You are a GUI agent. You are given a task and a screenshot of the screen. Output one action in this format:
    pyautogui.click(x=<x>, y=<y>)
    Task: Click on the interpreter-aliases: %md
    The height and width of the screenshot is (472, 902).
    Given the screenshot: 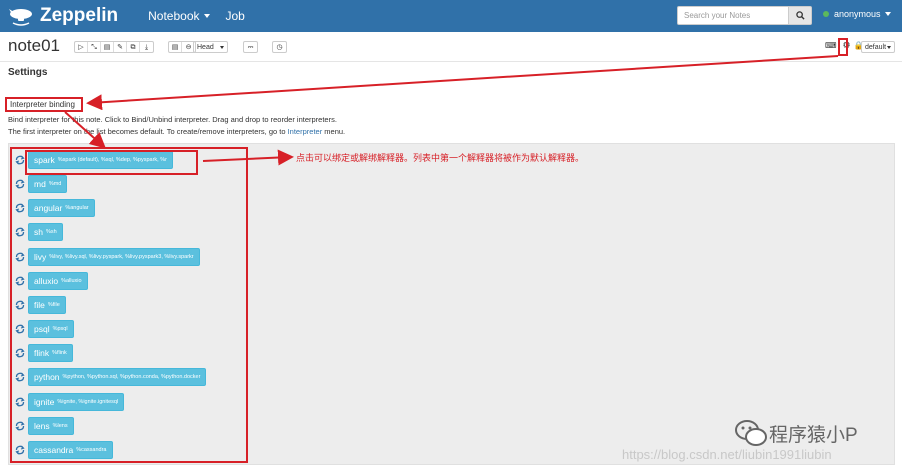 What is the action you would take?
    pyautogui.click(x=55, y=184)
    